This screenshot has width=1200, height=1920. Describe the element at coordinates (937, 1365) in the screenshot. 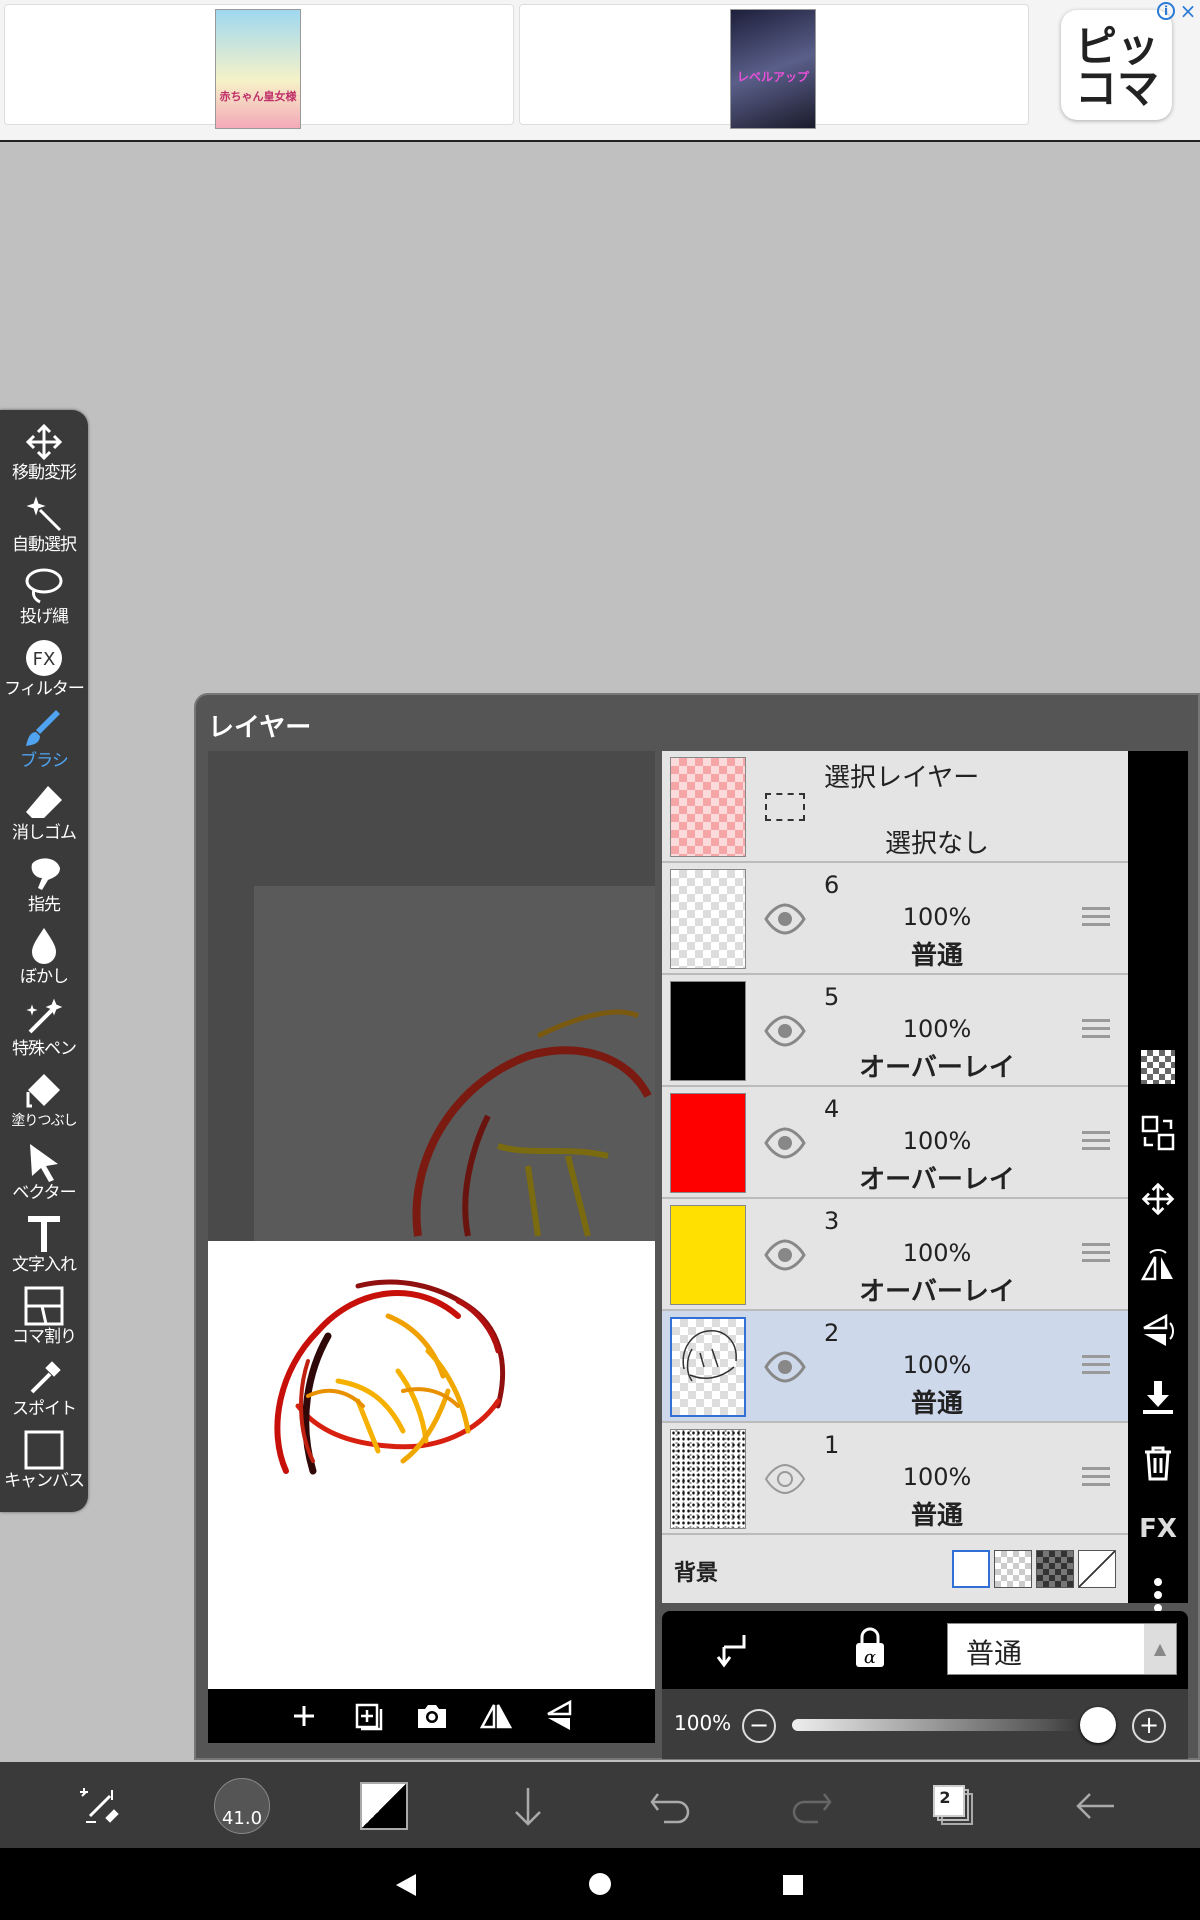

I see `layer-opacity: 100%` at that location.